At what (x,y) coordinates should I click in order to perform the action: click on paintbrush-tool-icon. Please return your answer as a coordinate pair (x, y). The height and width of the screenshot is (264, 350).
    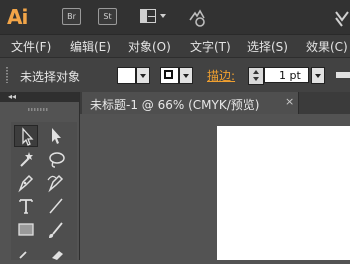
    Looking at the image, I should click on (56, 230).